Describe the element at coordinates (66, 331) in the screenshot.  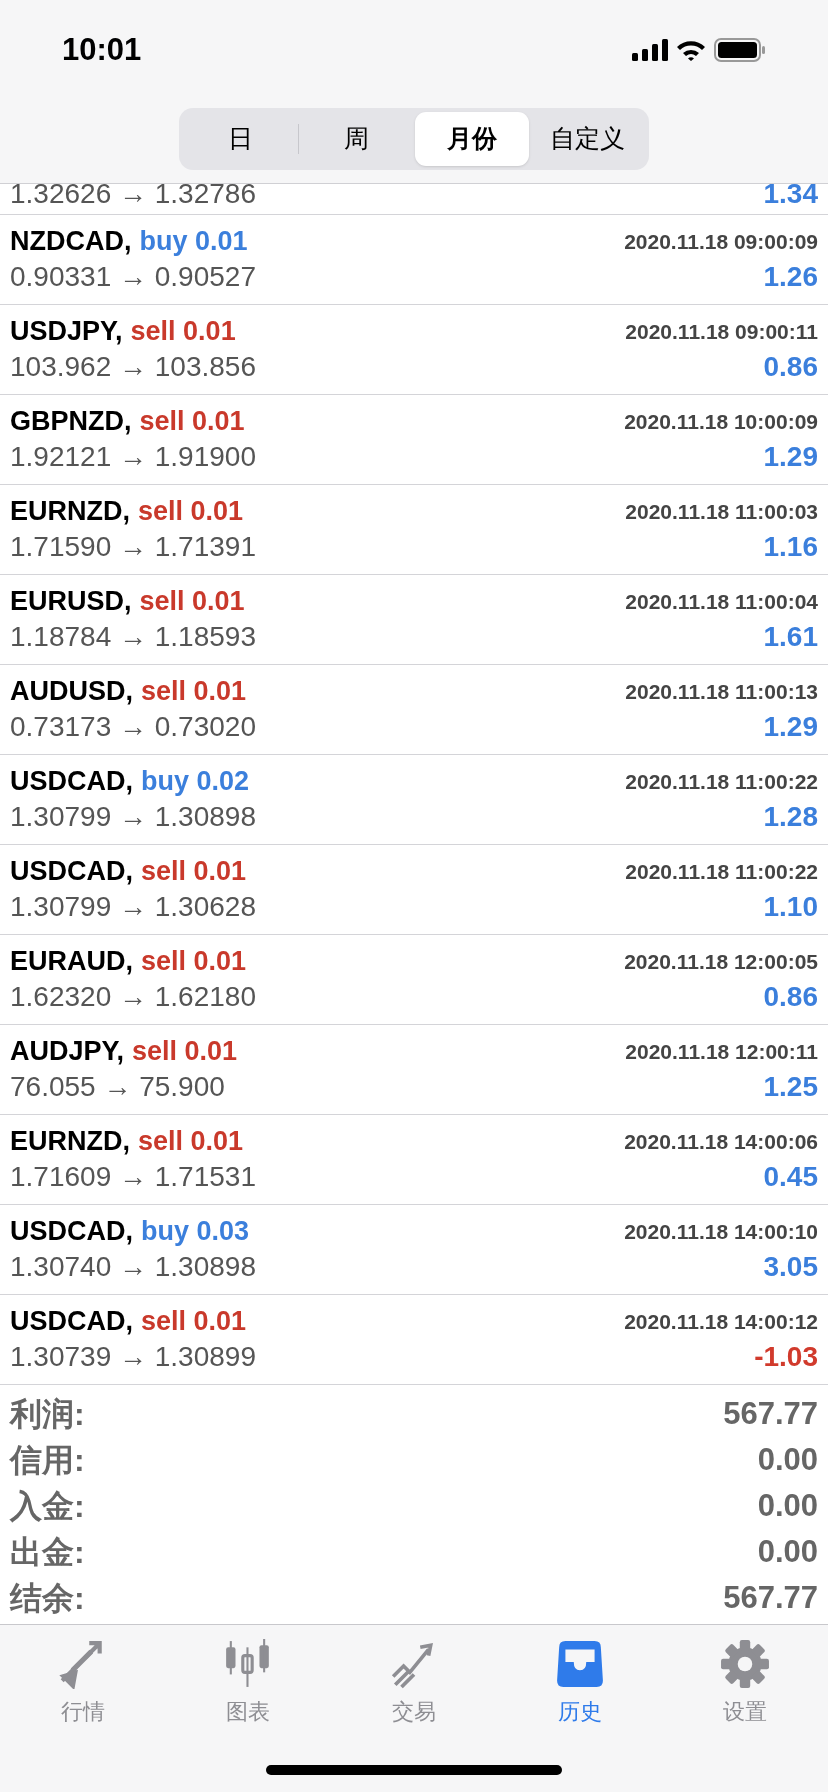
I see `trade-symbol: USDJPY,` at that location.